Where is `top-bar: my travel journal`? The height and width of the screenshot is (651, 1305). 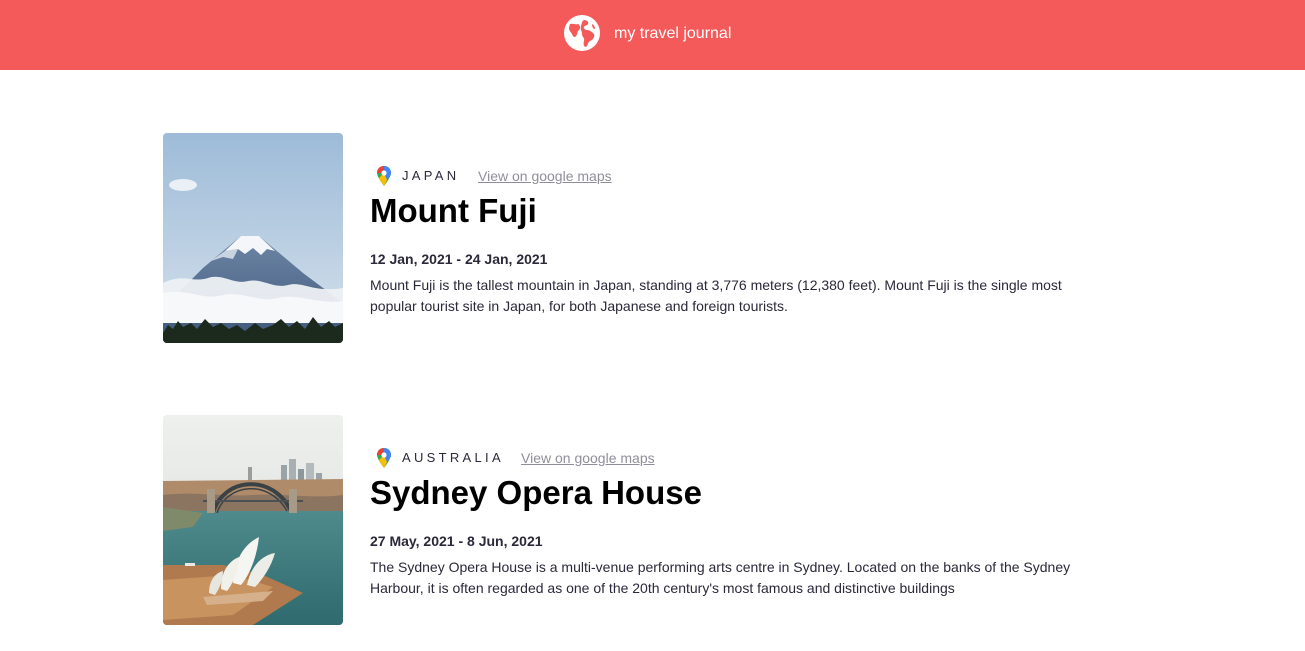 top-bar: my travel journal is located at coordinates (652, 35).